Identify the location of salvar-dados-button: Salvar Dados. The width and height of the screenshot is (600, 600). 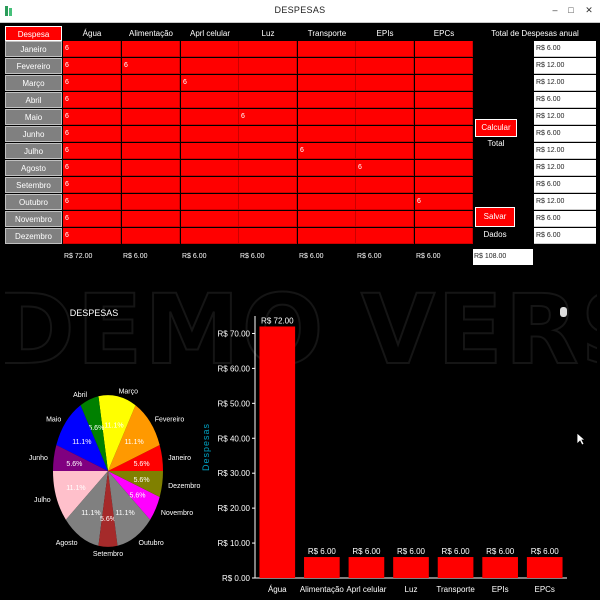
(495, 223).